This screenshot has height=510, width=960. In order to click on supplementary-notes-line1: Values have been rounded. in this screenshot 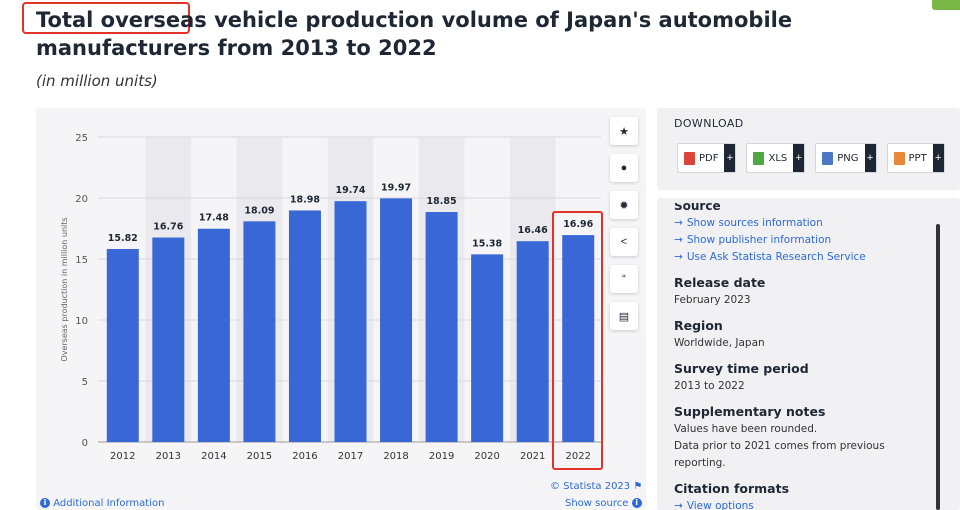, I will do `click(746, 429)`.